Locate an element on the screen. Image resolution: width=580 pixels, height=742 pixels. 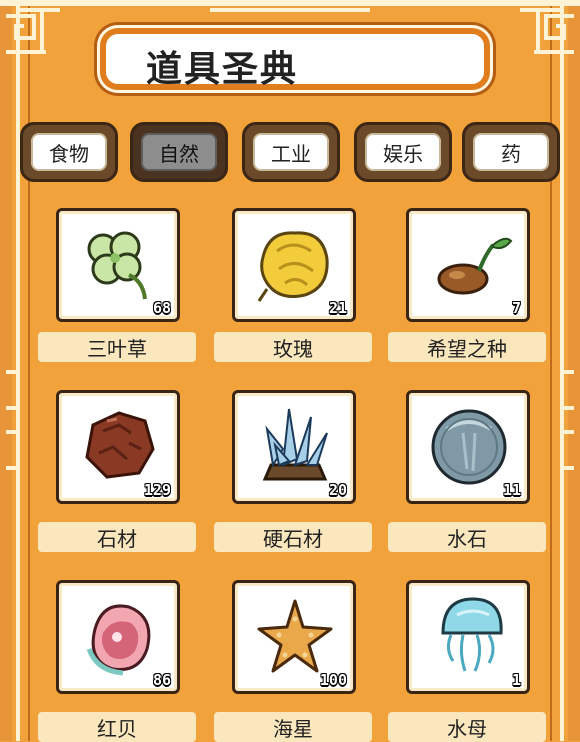
item-slot-rose: 21 is located at coordinates (294, 265).